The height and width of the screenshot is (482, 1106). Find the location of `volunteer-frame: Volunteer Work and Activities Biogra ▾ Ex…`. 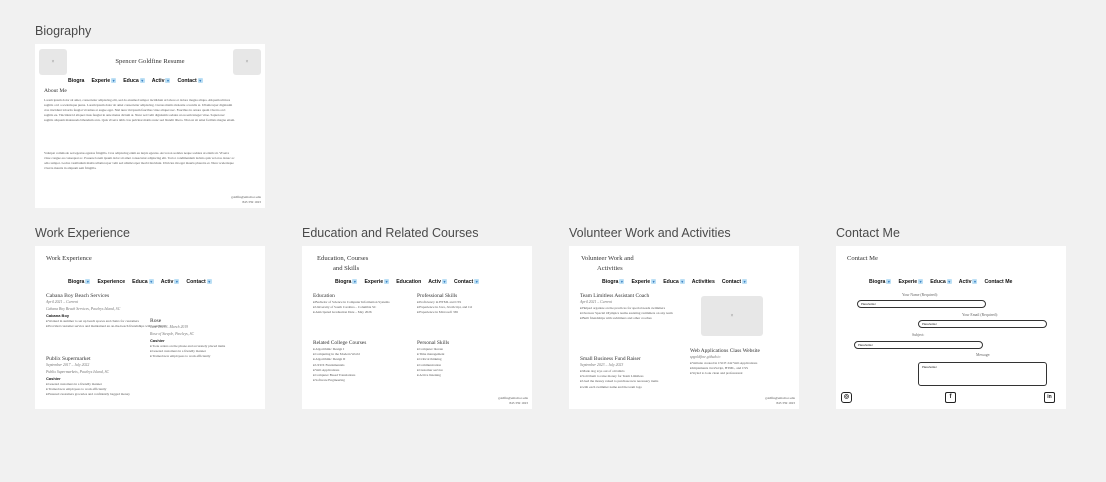

volunteer-frame: Volunteer Work and Activities Biogra ▾ Ex… is located at coordinates (684, 327).